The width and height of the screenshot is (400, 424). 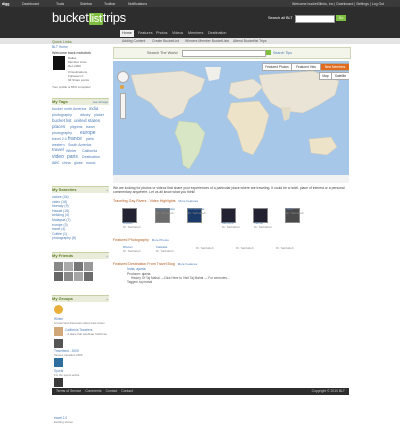 What do you see at coordinates (340, 76) in the screenshot?
I see `map-type-satellite: Satellite` at bounding box center [340, 76].